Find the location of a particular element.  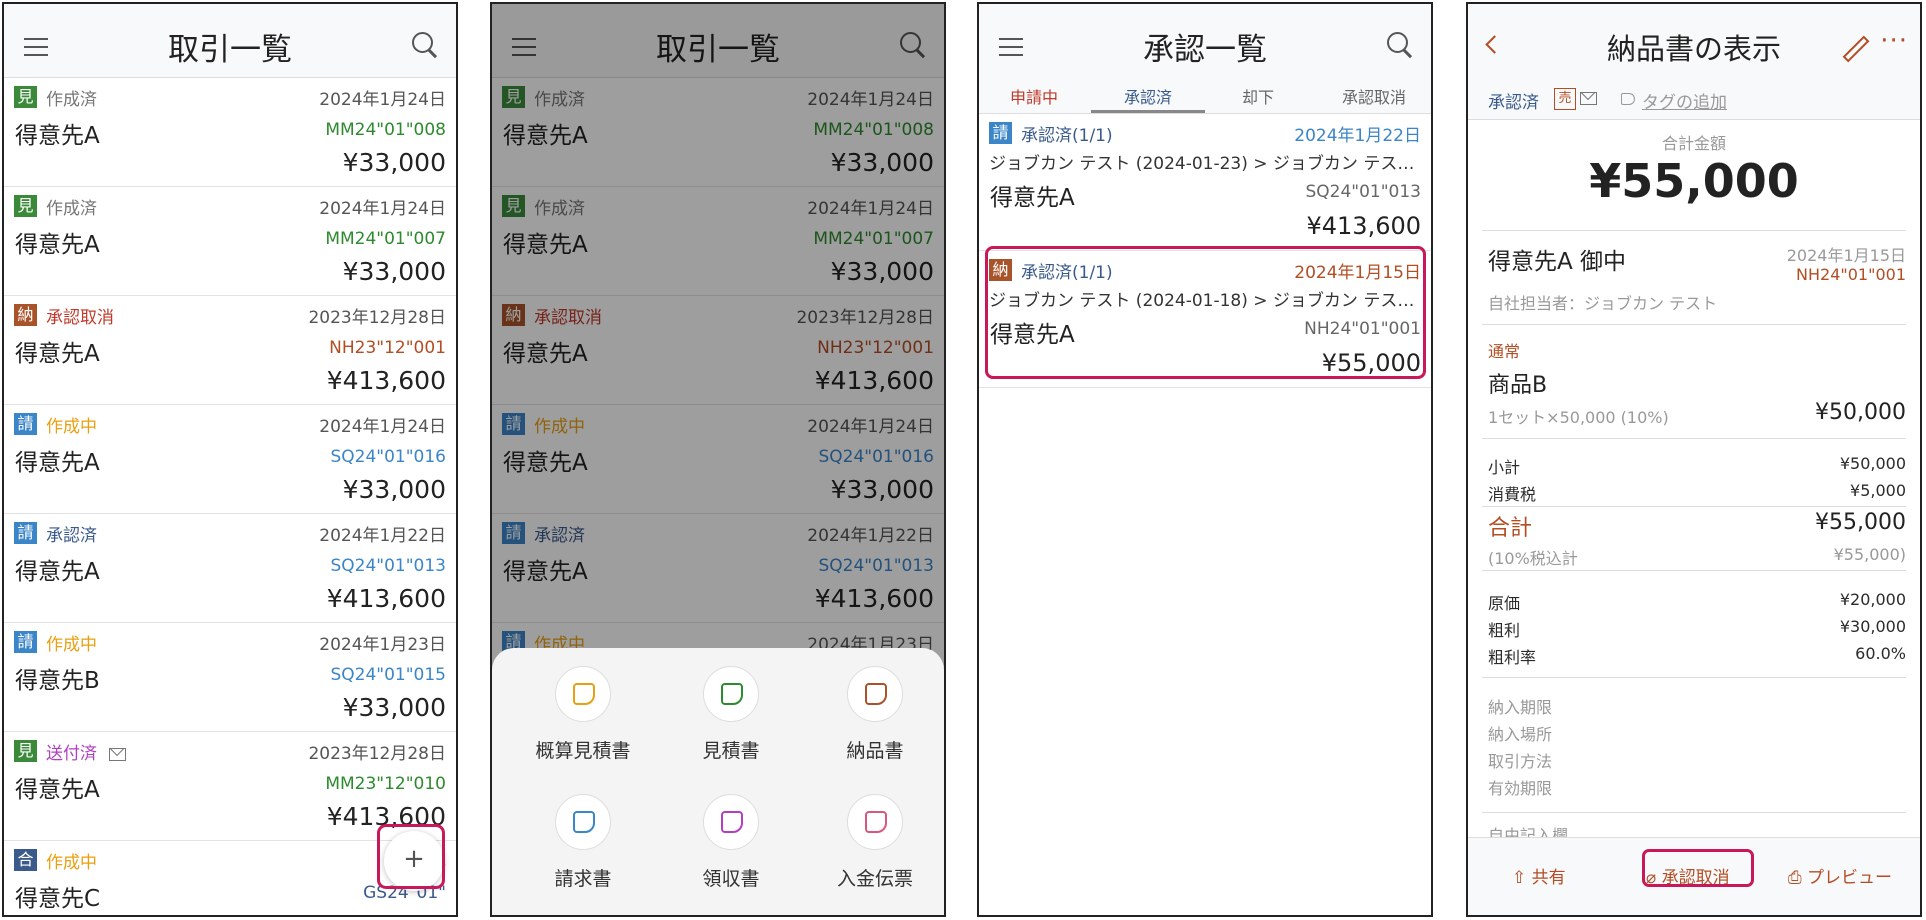

header: 承認一覧 is located at coordinates (1205, 41).